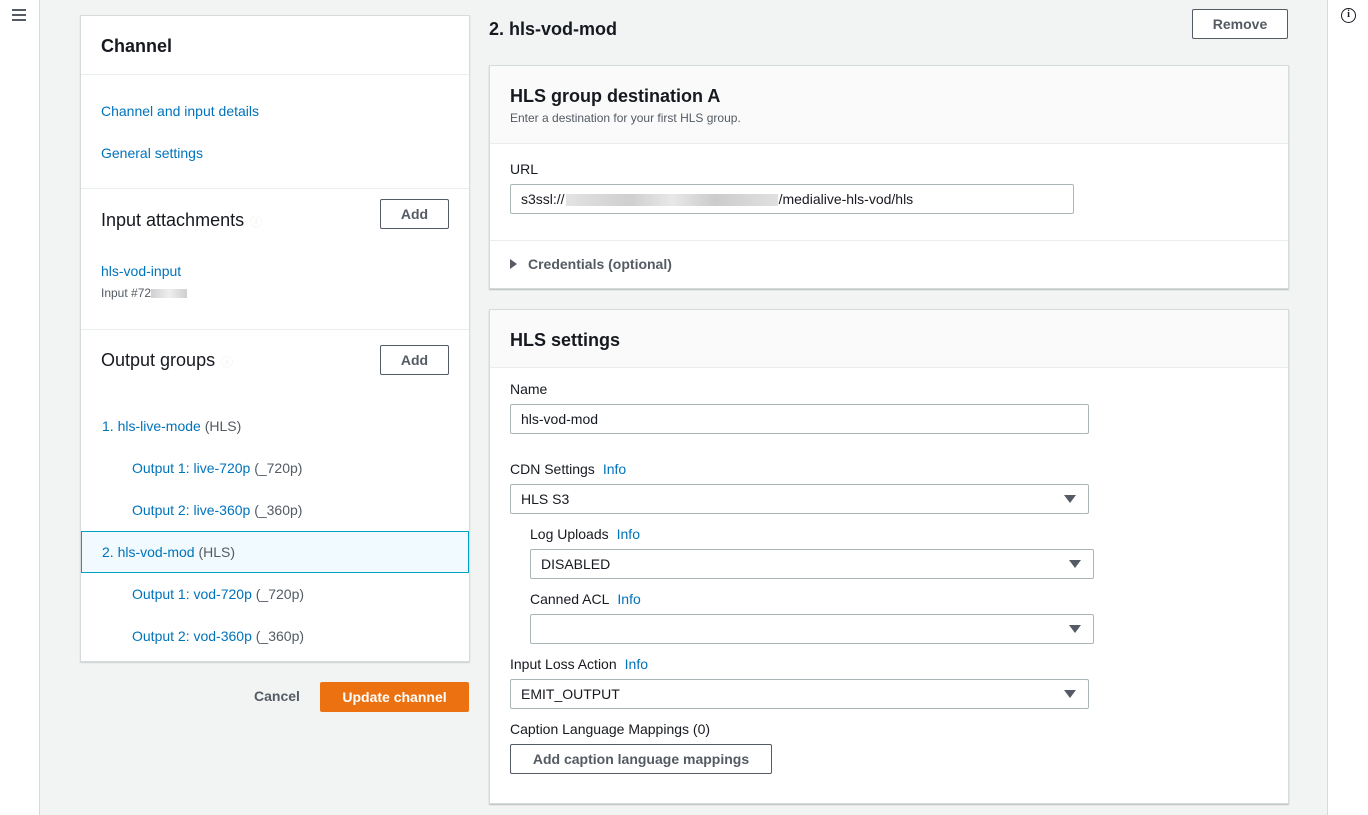 This screenshot has width=1368, height=815. I want to click on canned-acl-select, so click(812, 629).